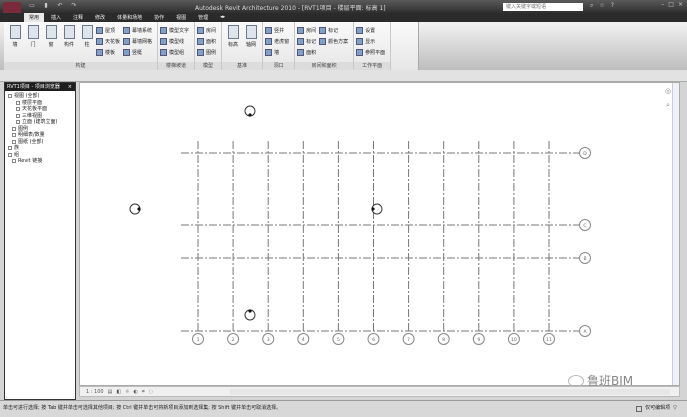  Describe the element at coordinates (591, 6) in the screenshot. I see `binoculars-icon: ⌕` at that location.